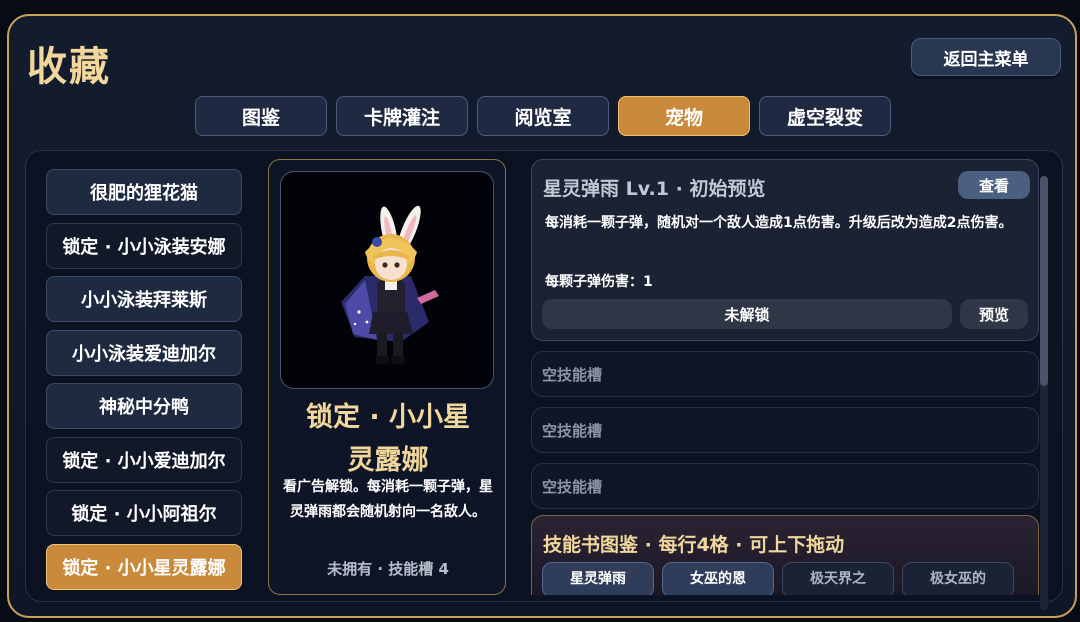 This screenshot has height=622, width=1080. What do you see at coordinates (1044, 393) in the screenshot?
I see `skill-panel-scrollbar` at bounding box center [1044, 393].